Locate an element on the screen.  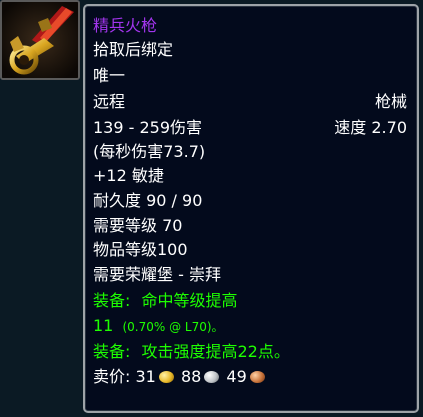
equip-hit-value: 11 is located at coordinates (103, 325).